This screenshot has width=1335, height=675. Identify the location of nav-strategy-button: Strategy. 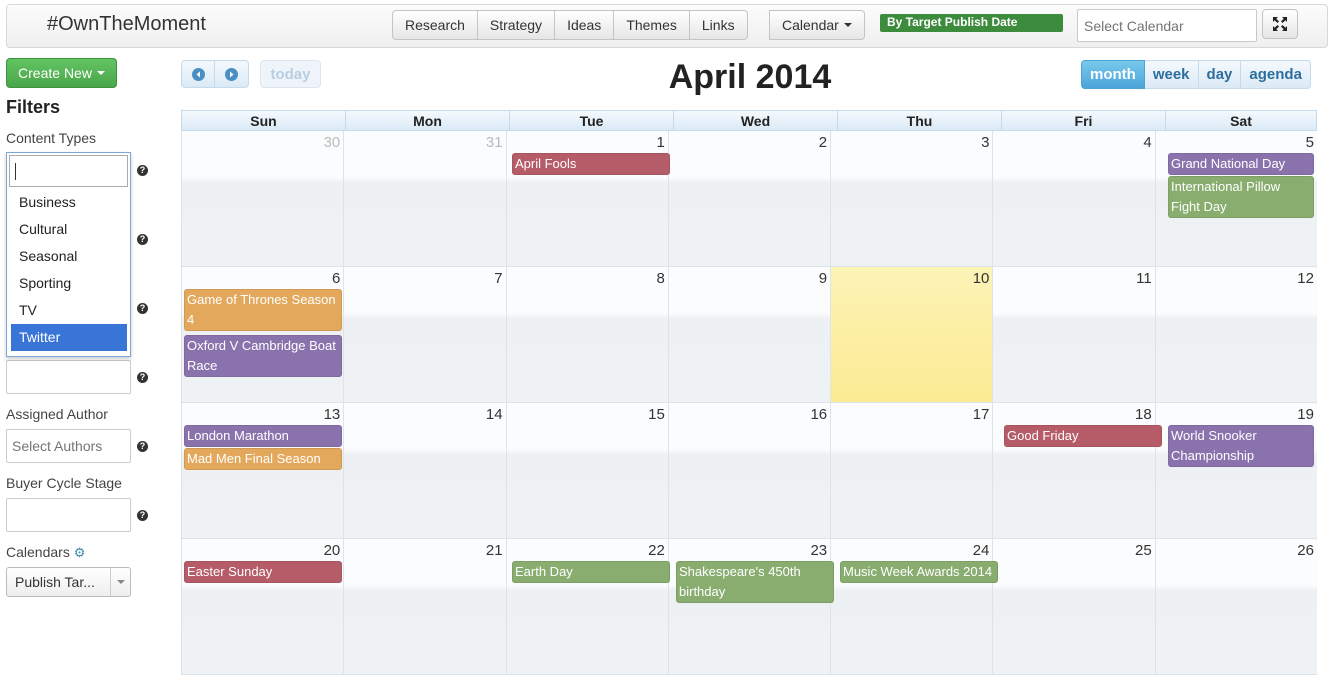
(516, 25).